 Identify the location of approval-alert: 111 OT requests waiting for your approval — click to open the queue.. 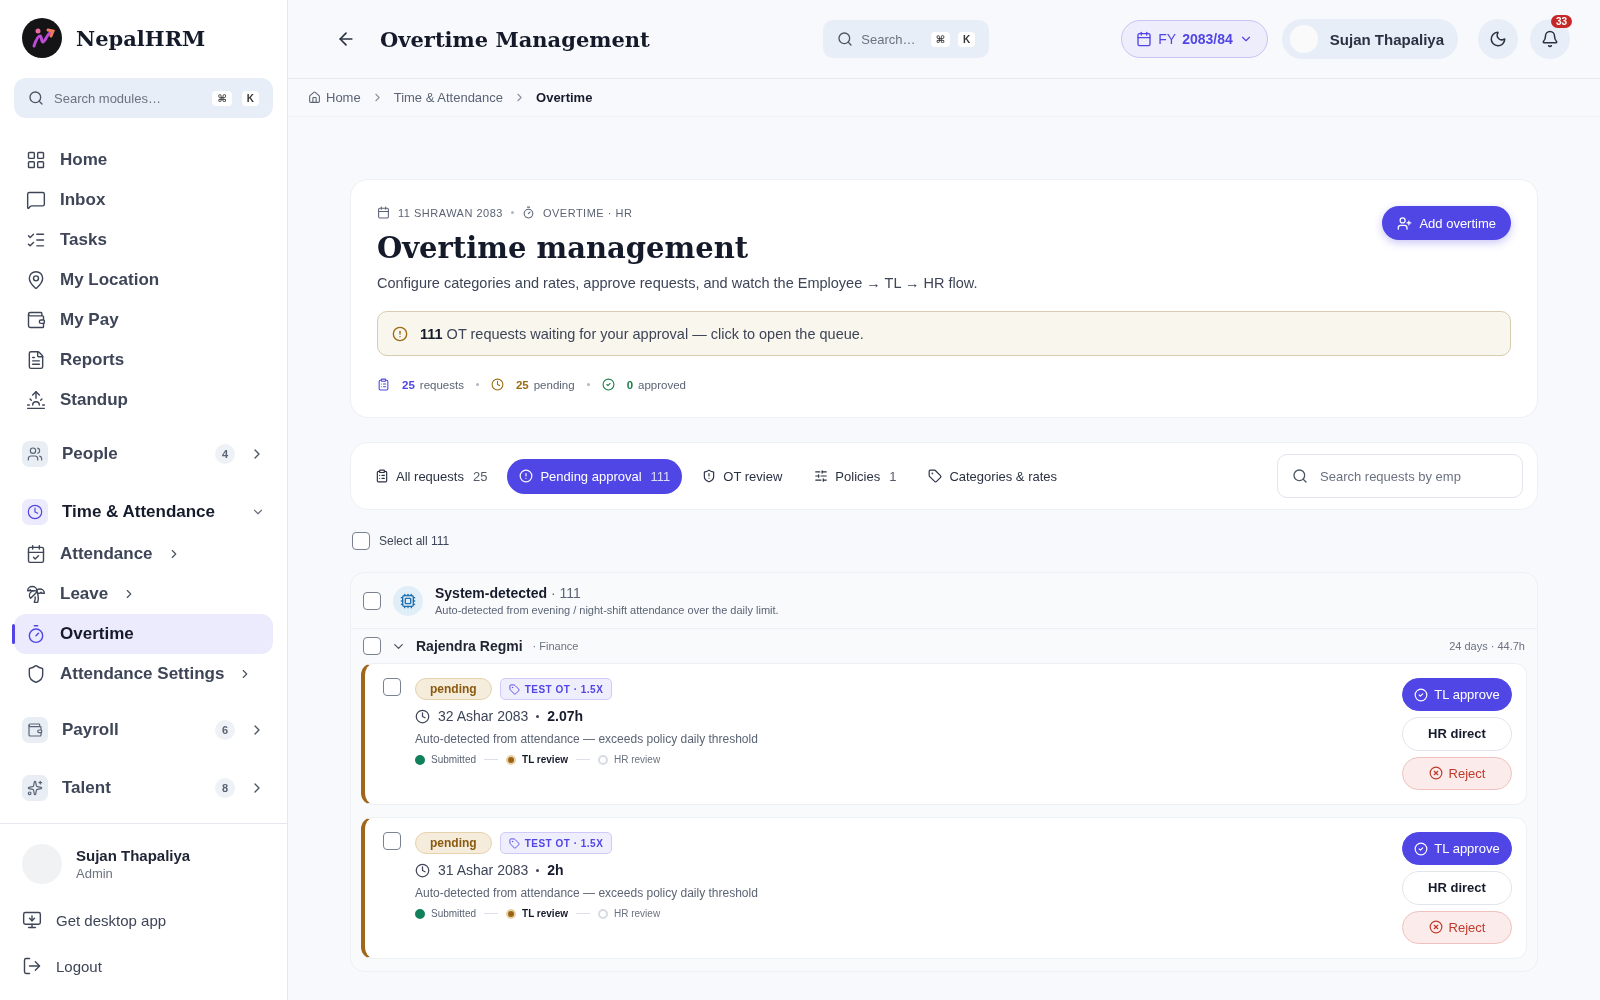
(944, 333).